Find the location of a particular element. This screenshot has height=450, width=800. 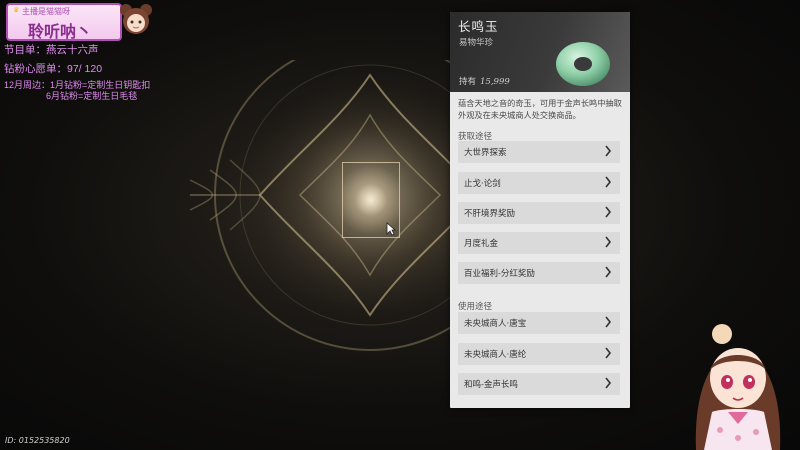

streamer-uid: ID: 0152535820 is located at coordinates (37, 440).